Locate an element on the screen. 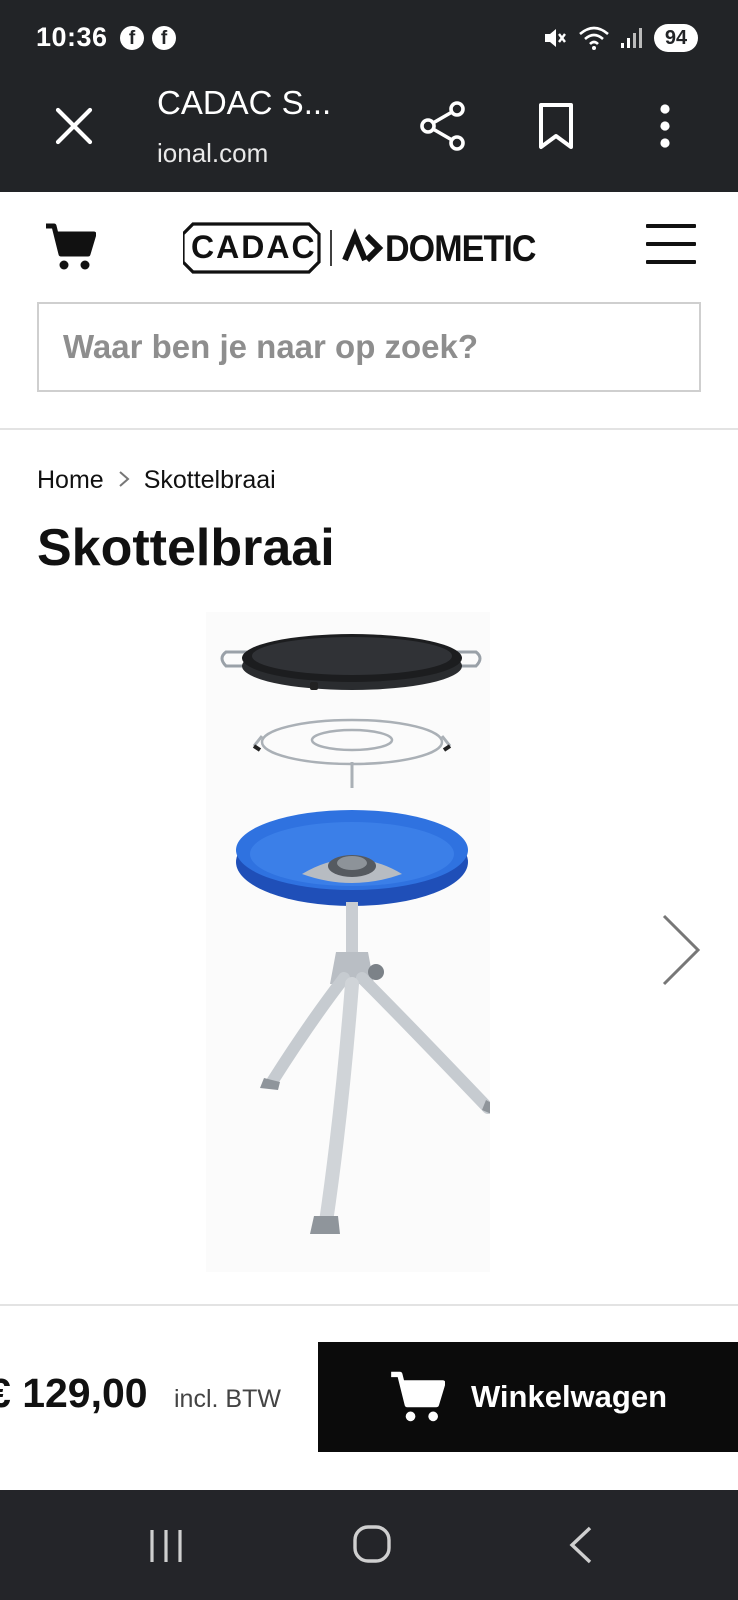  browser-chrome: 10:36 f f 94 CADAC S... ional.com is located at coordinates (369, 96).